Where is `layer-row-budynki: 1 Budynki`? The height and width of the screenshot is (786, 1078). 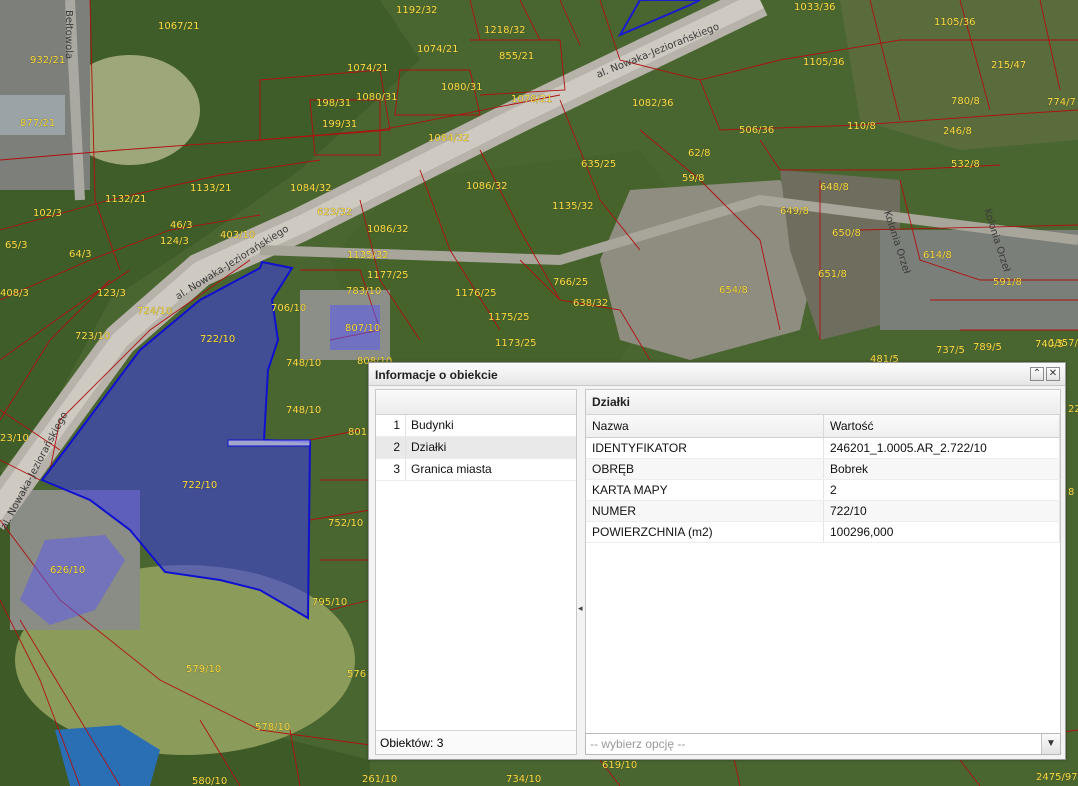
layer-row-budynki: 1 Budynki is located at coordinates (476, 426).